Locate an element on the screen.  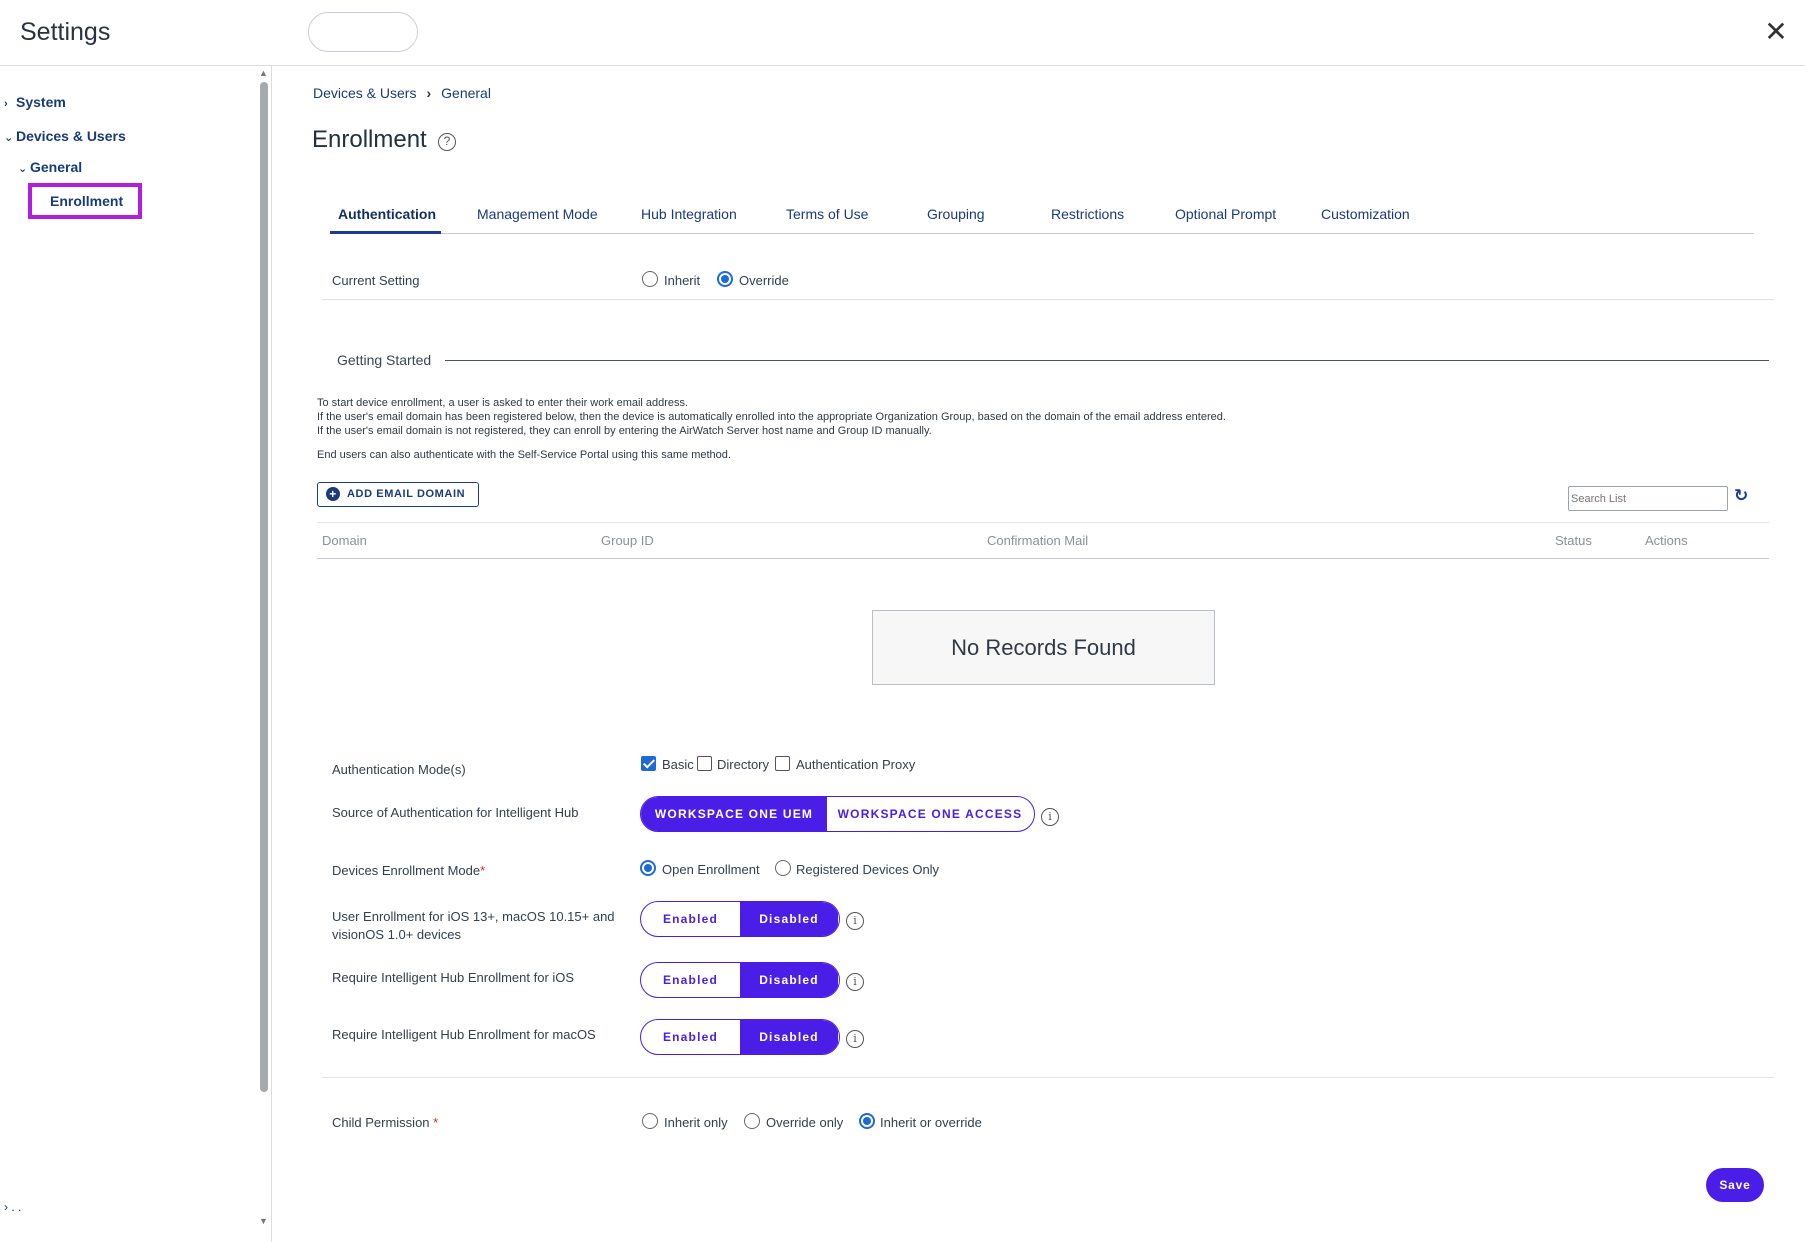
refresh-icon: ↻ is located at coordinates (1741, 496).